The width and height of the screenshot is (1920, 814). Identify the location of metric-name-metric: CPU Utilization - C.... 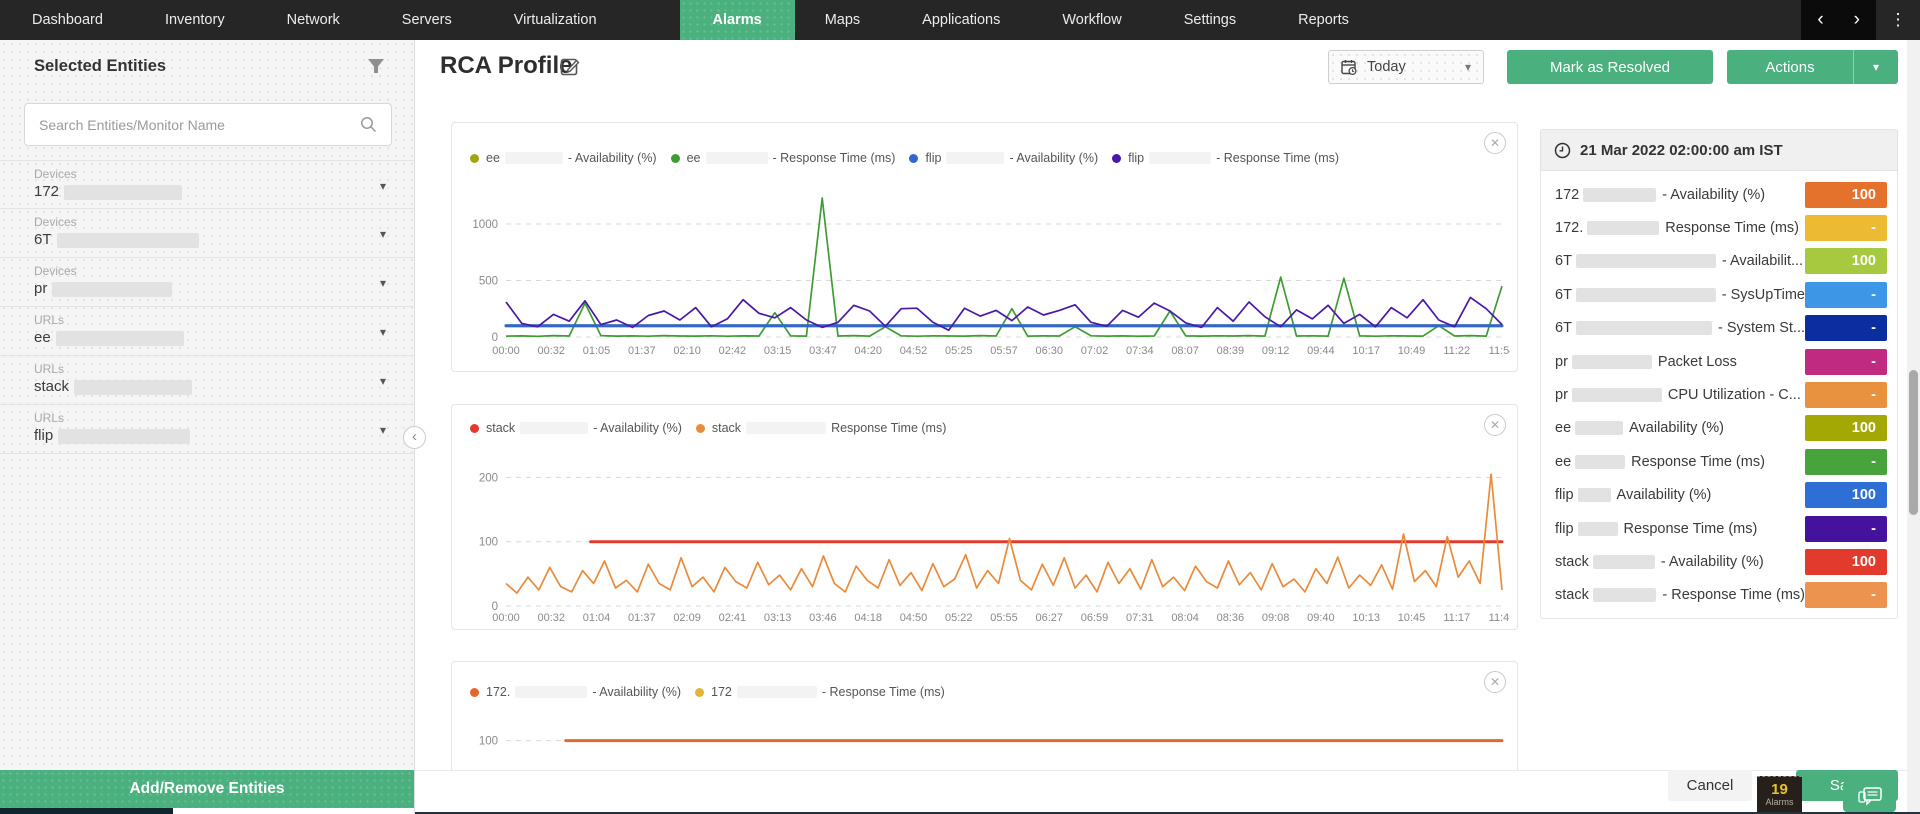
(1734, 395).